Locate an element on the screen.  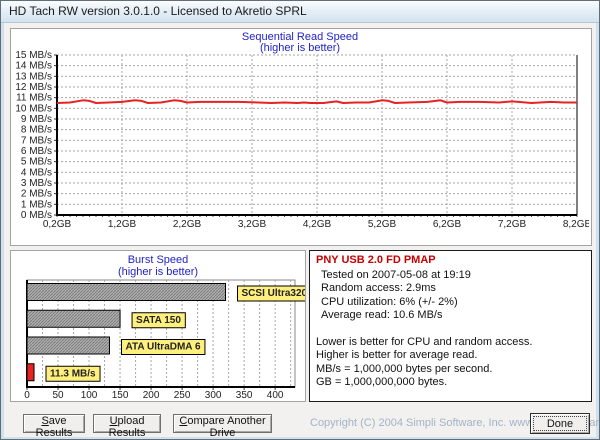
svg-text: 3,2GB is located at coordinates (252, 224).